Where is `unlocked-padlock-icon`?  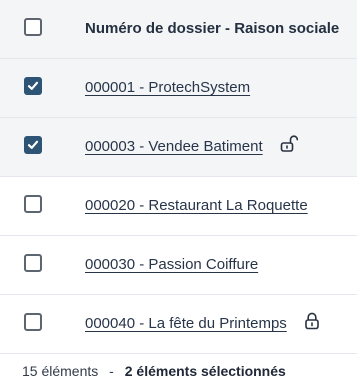 unlocked-padlock-icon is located at coordinates (289, 144).